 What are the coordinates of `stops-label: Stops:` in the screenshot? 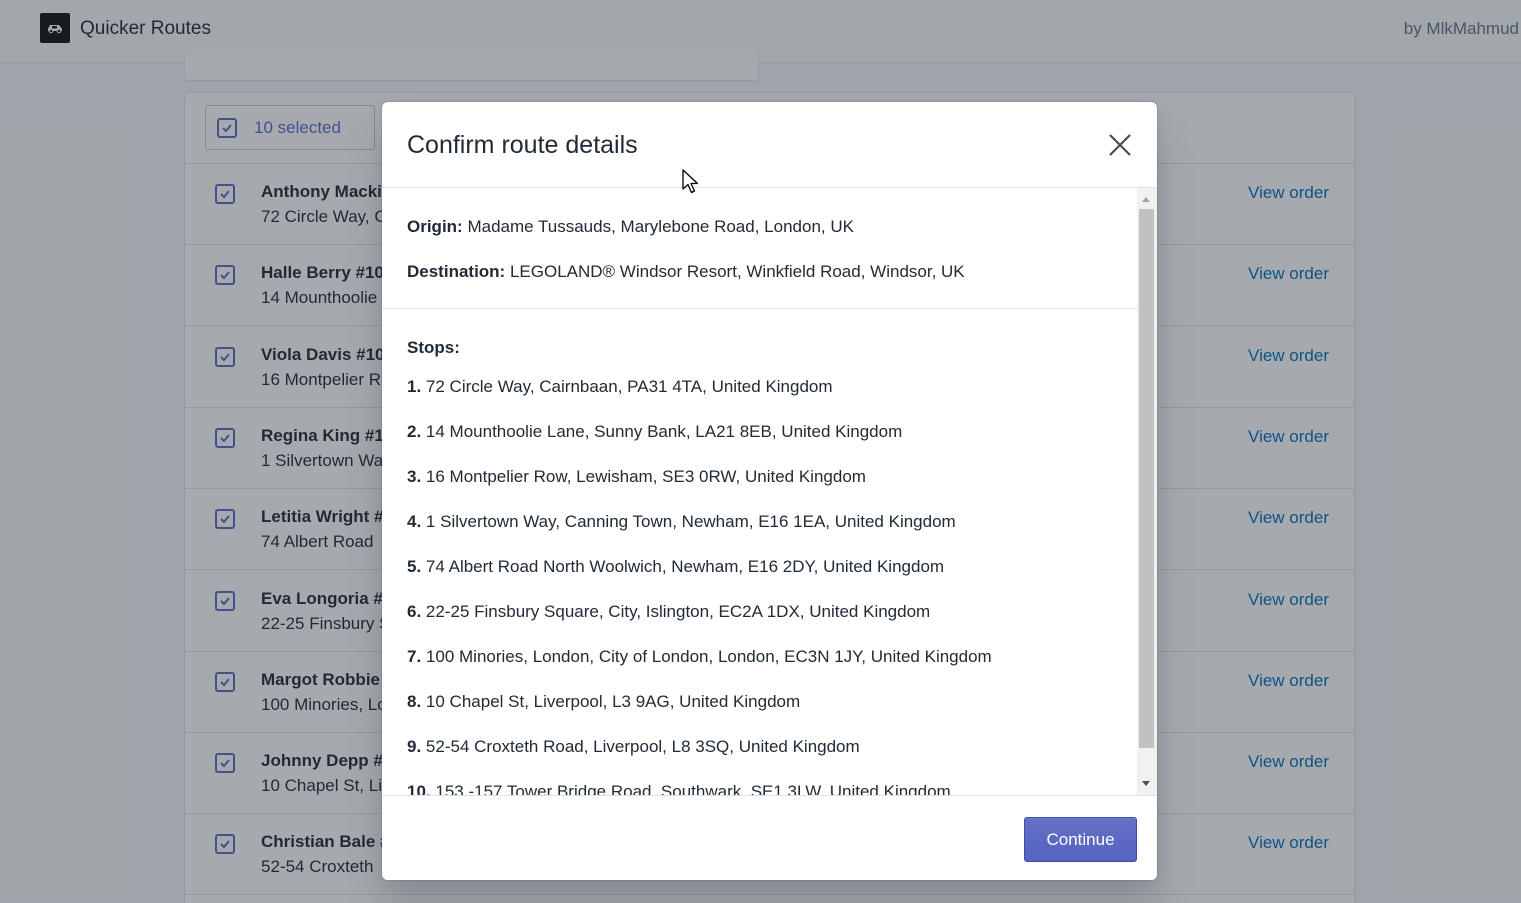 It's located at (433, 347).